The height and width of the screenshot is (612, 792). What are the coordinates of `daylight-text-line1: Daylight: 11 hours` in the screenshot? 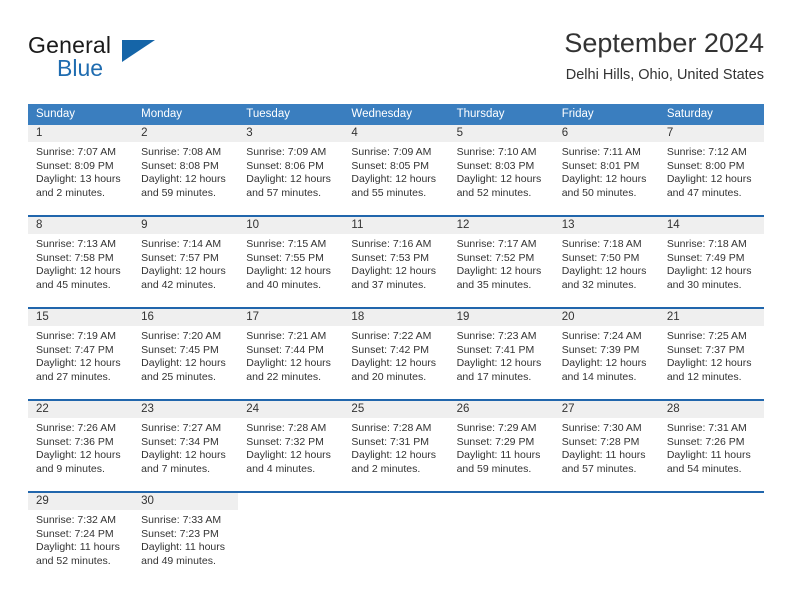 It's located at (183, 547).